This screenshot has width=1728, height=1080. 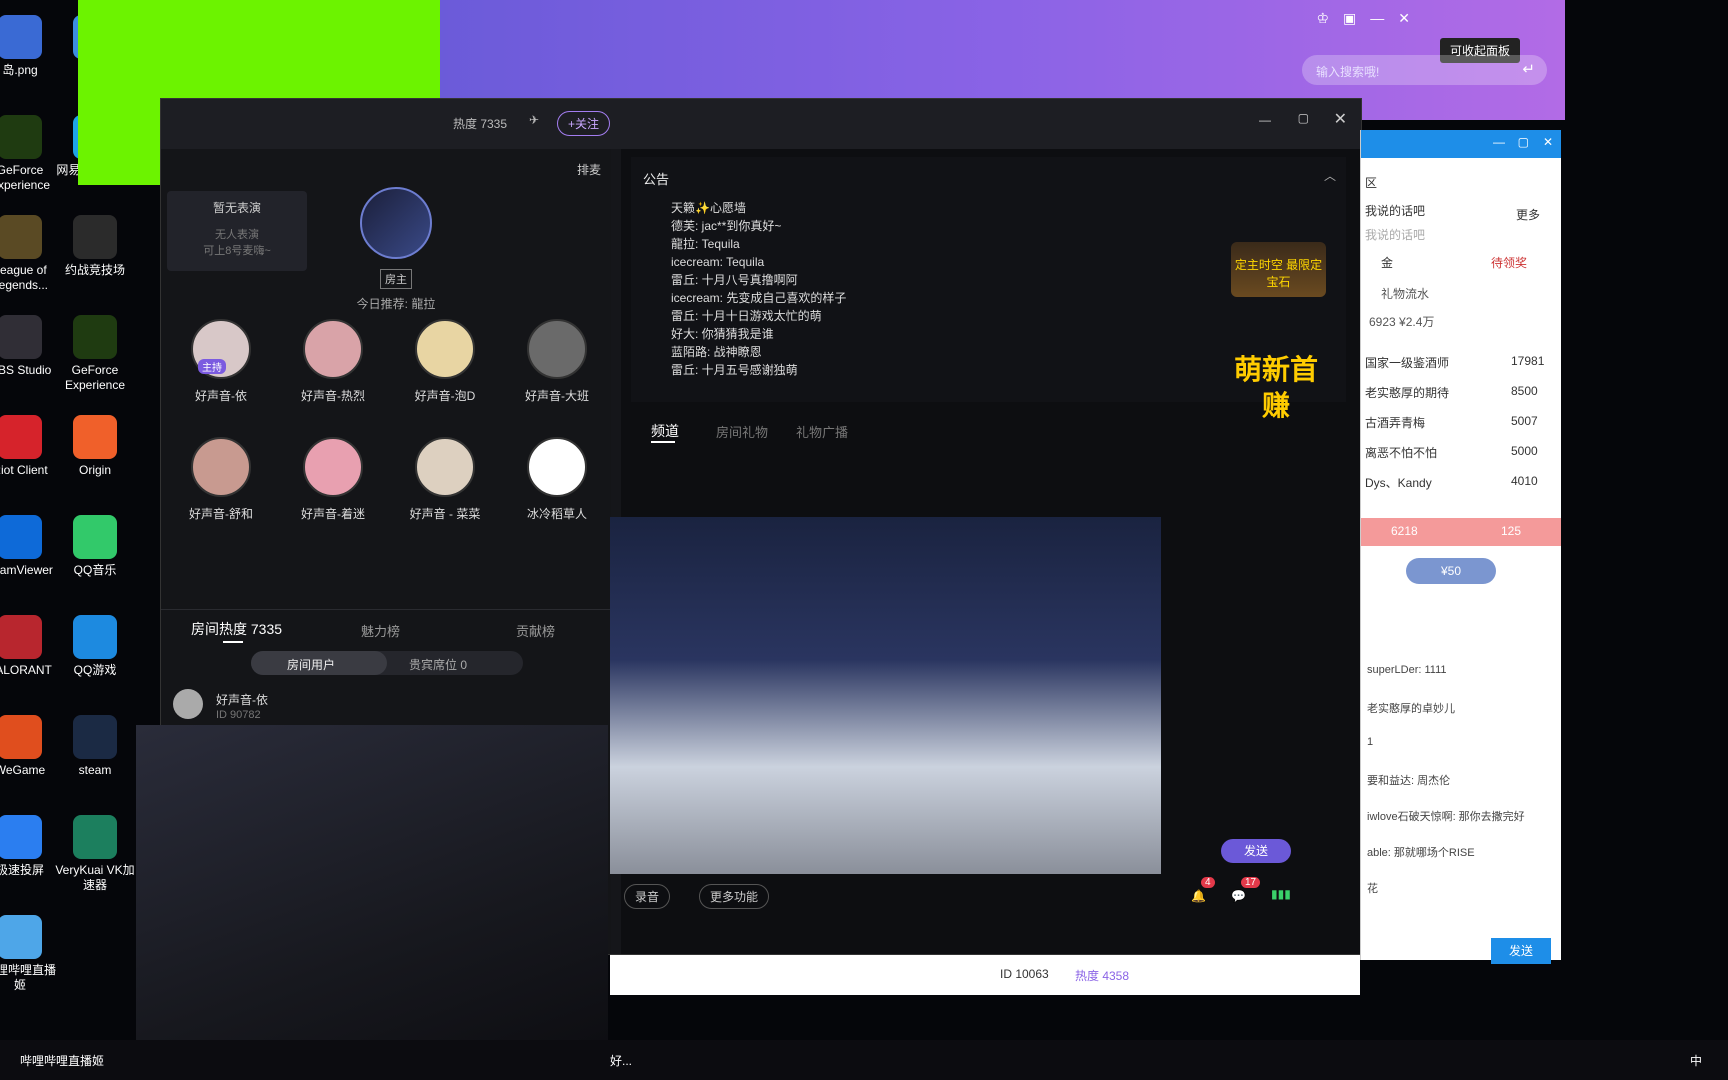 I want to click on current-user-id: ID 90782, so click(x=238, y=715).